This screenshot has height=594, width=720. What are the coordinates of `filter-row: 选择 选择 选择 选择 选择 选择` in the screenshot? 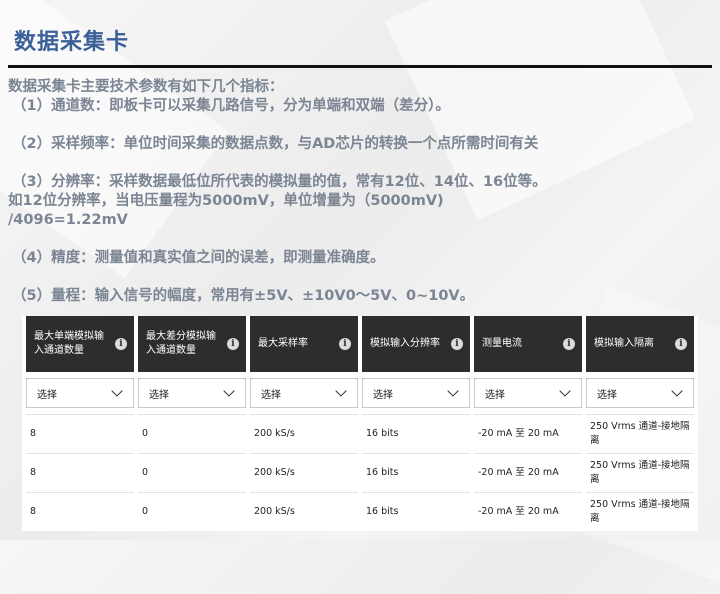 It's located at (360, 393).